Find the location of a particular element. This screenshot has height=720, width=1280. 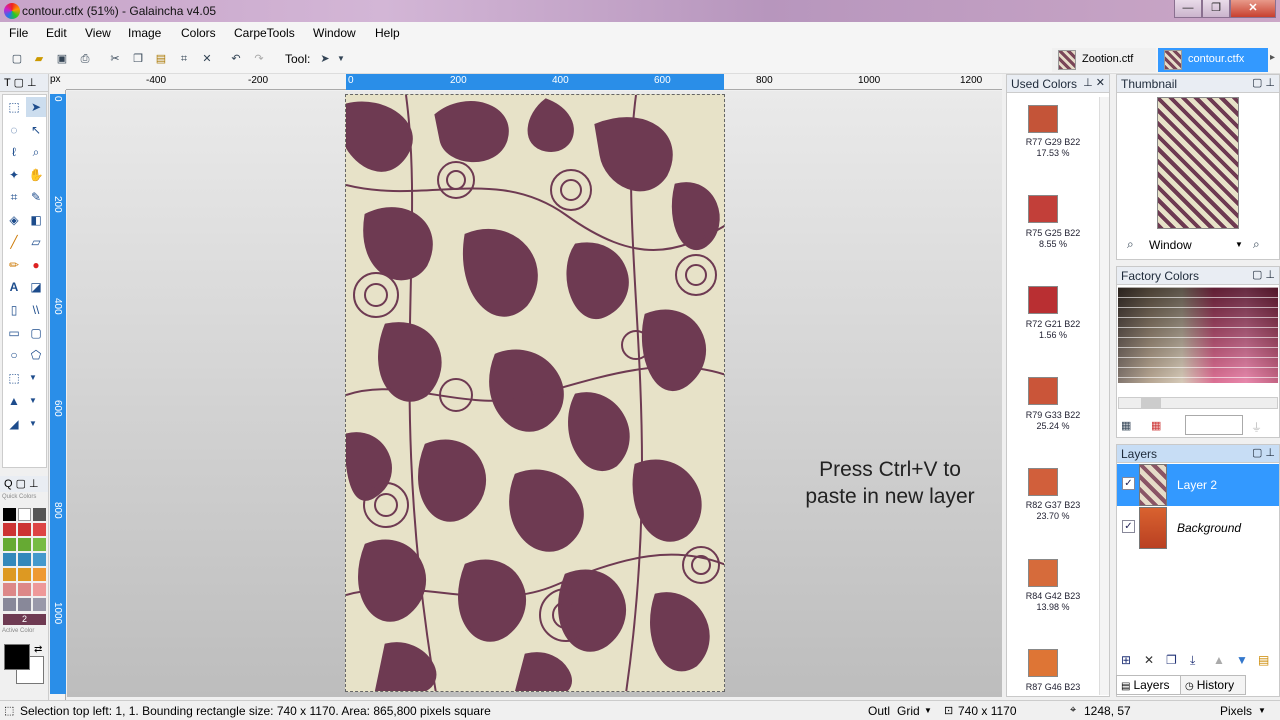

hand-icon: ✋ is located at coordinates (36, 175).